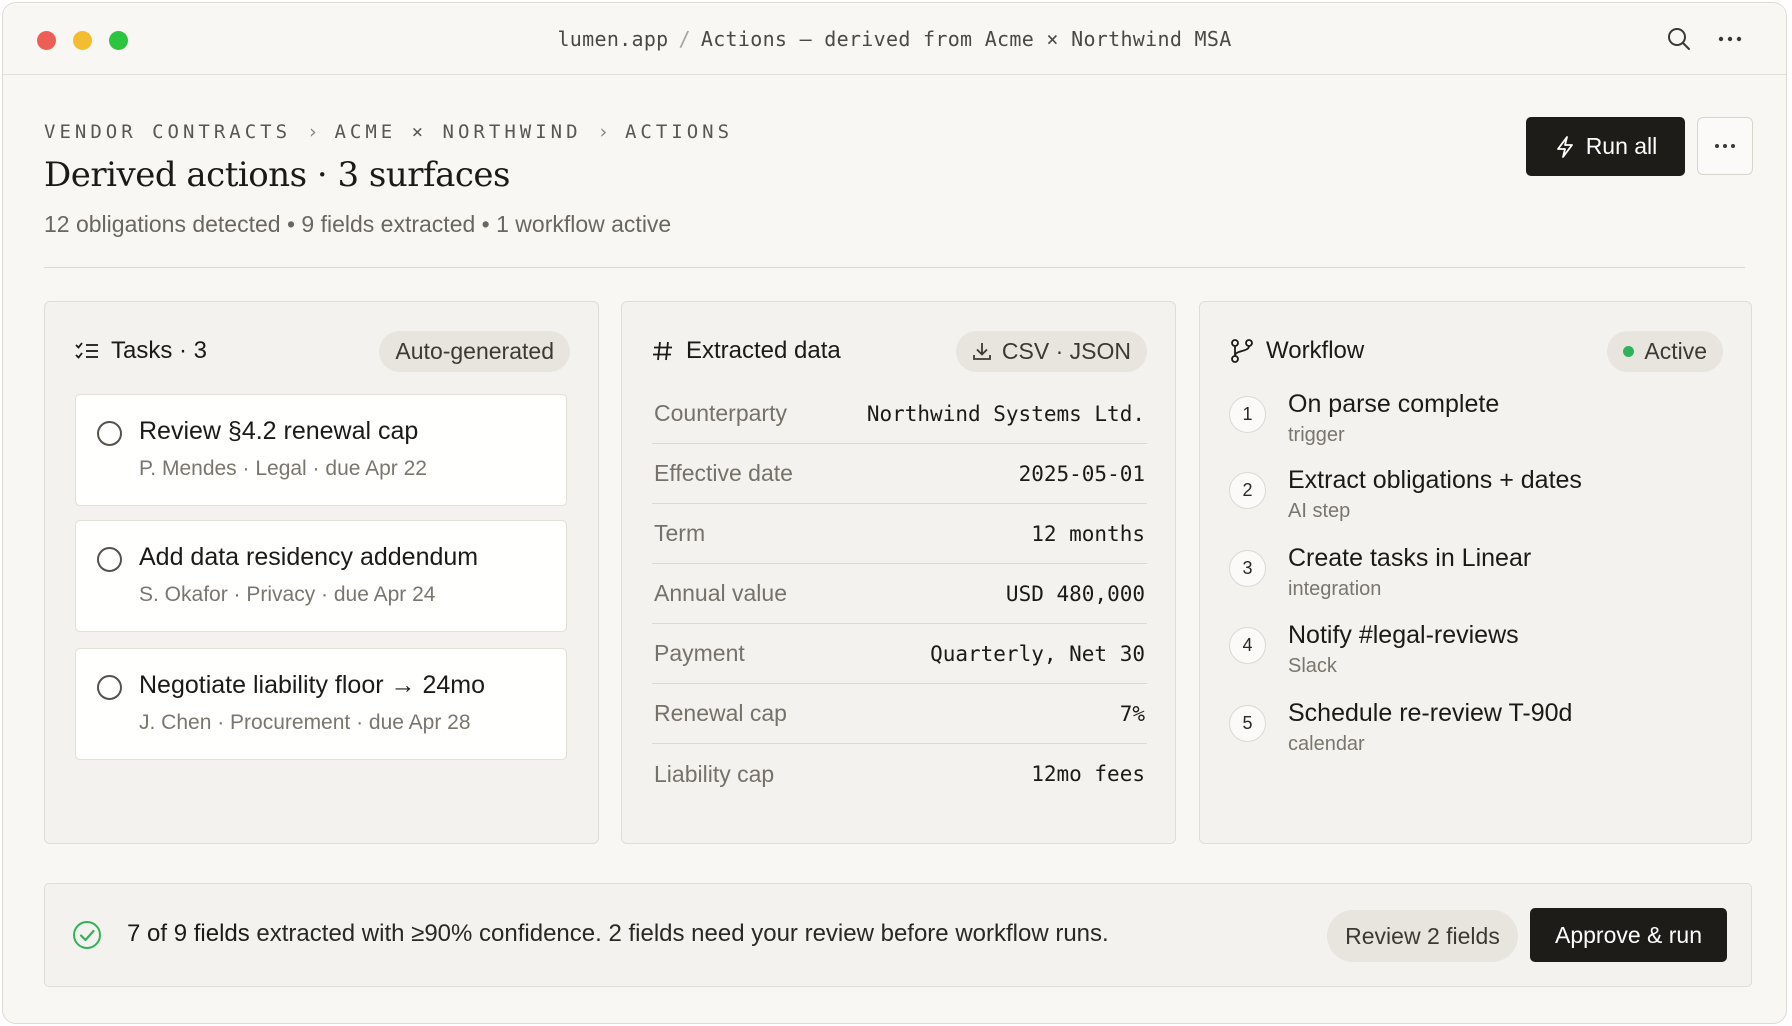  I want to click on field-key: Effective date, so click(723, 473).